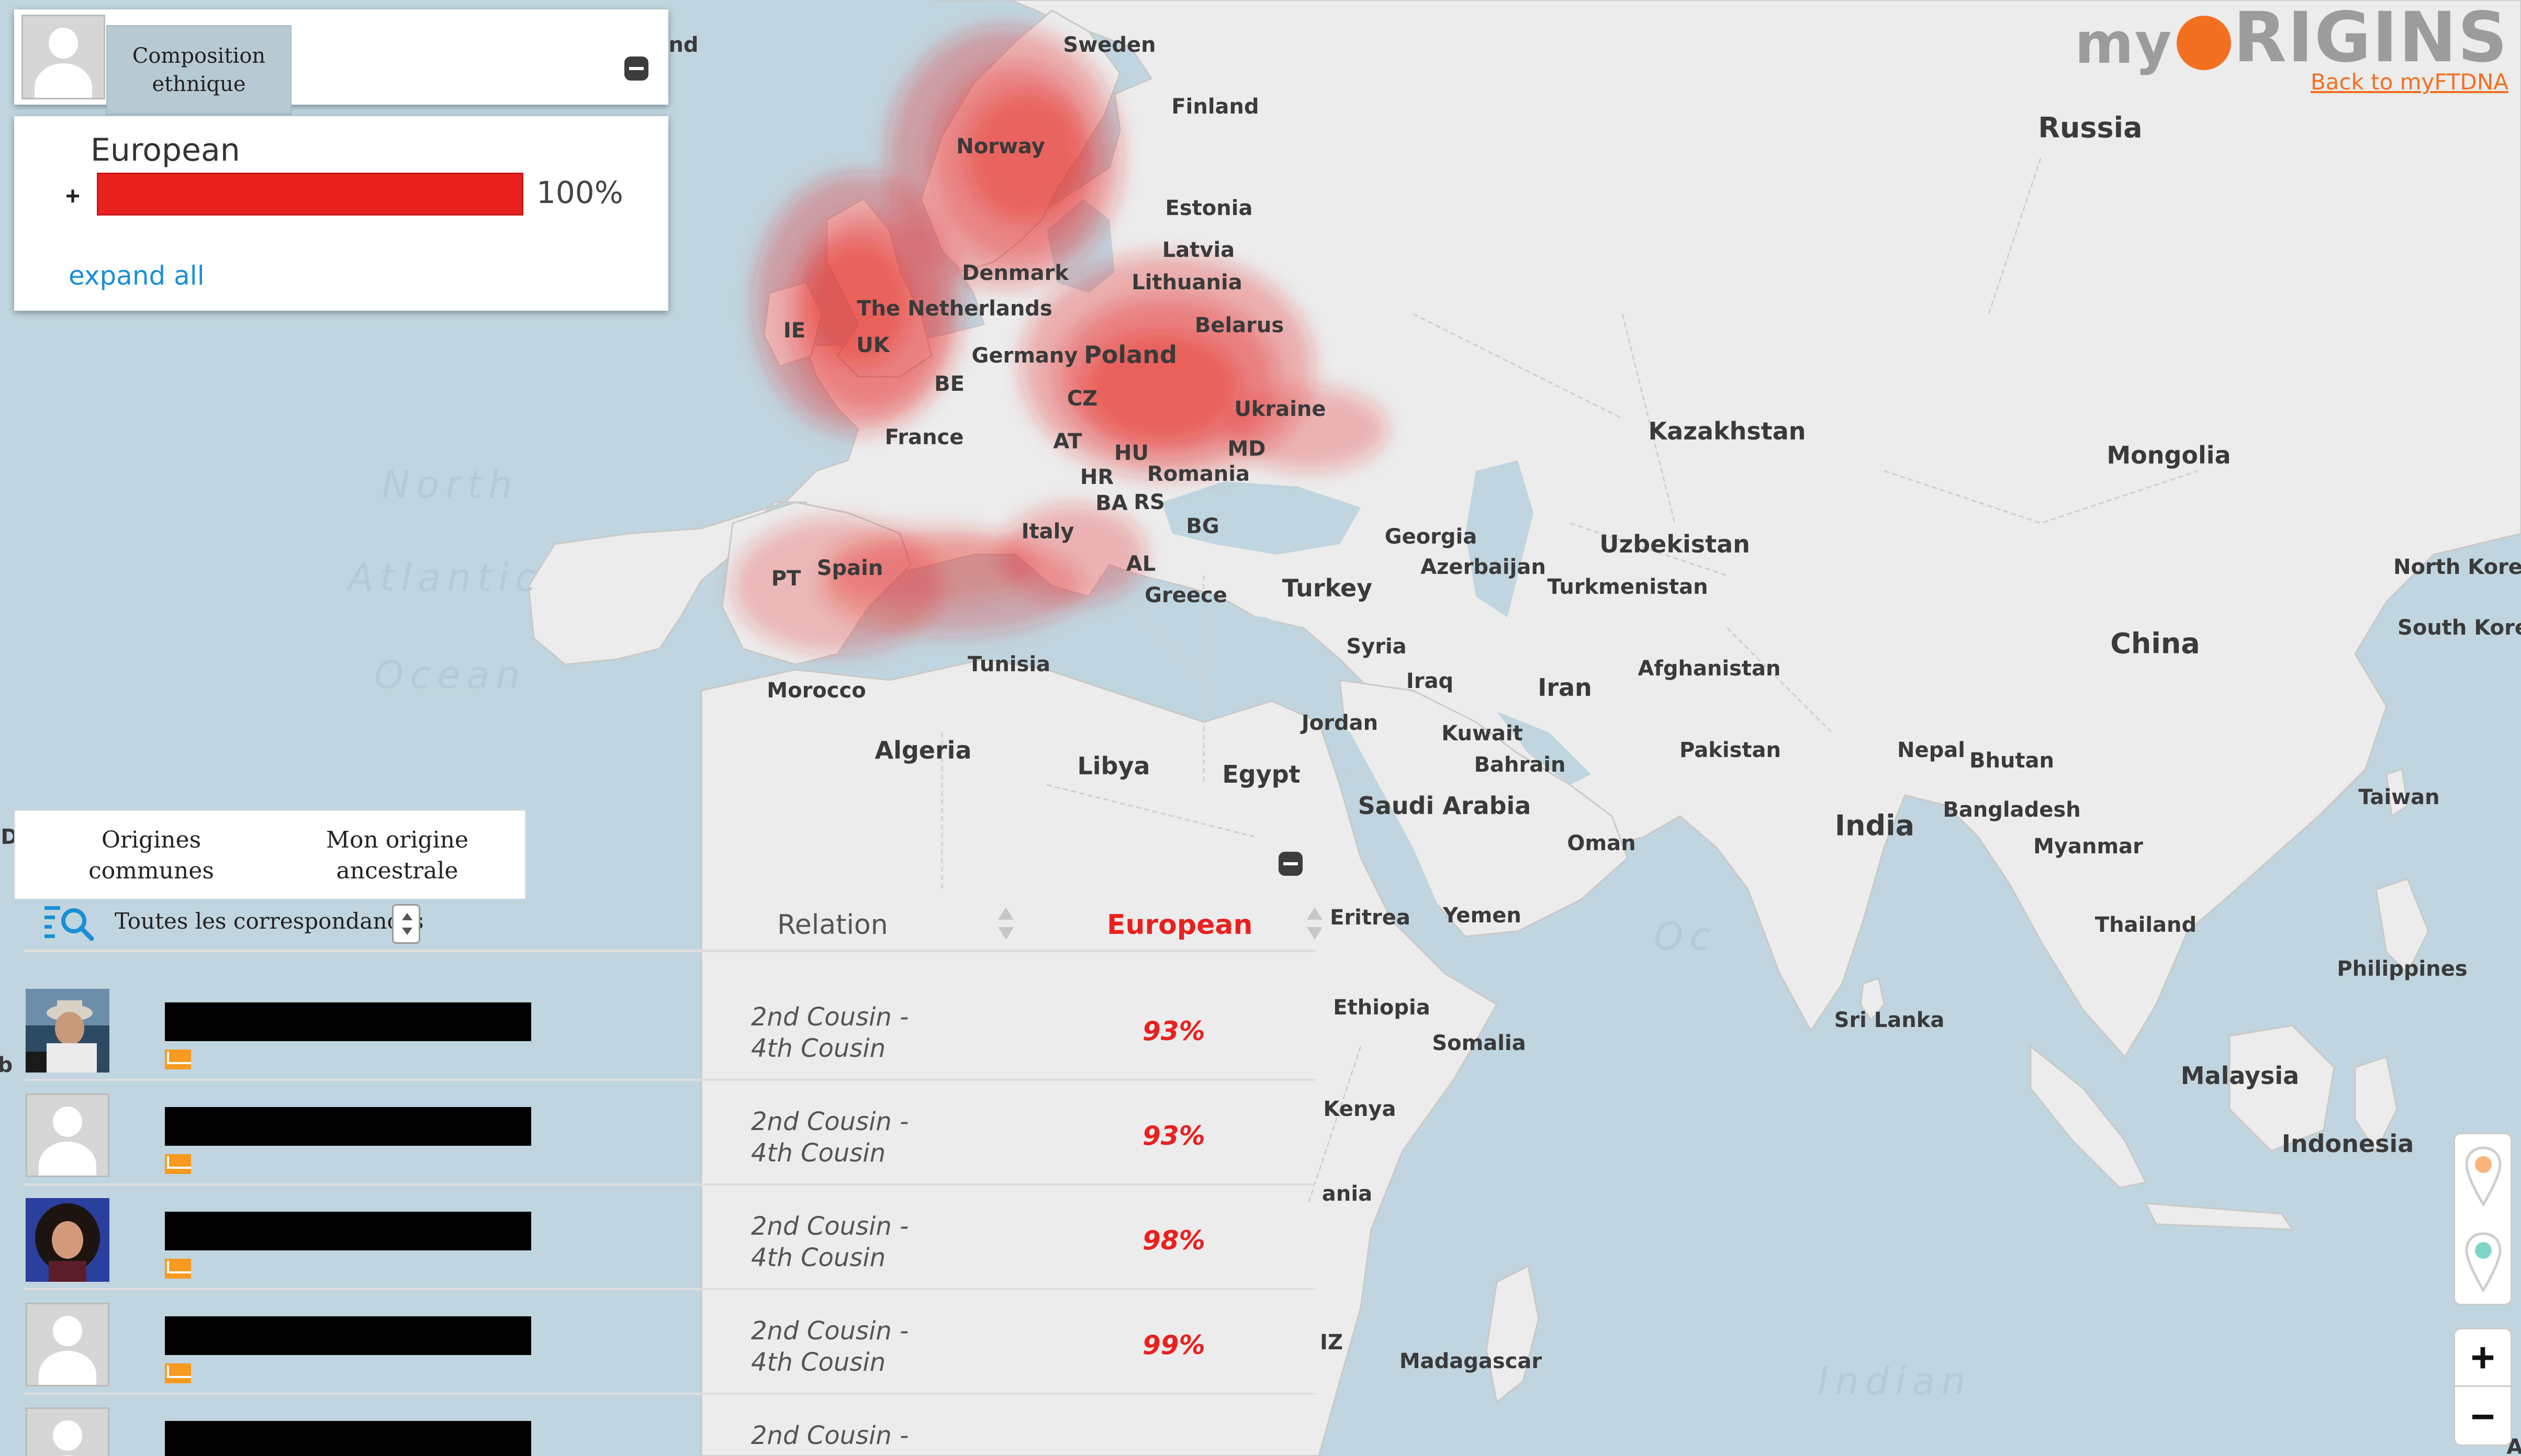  Describe the element at coordinates (1430, 681) in the screenshot. I see `label-iraq: Iraq` at that location.